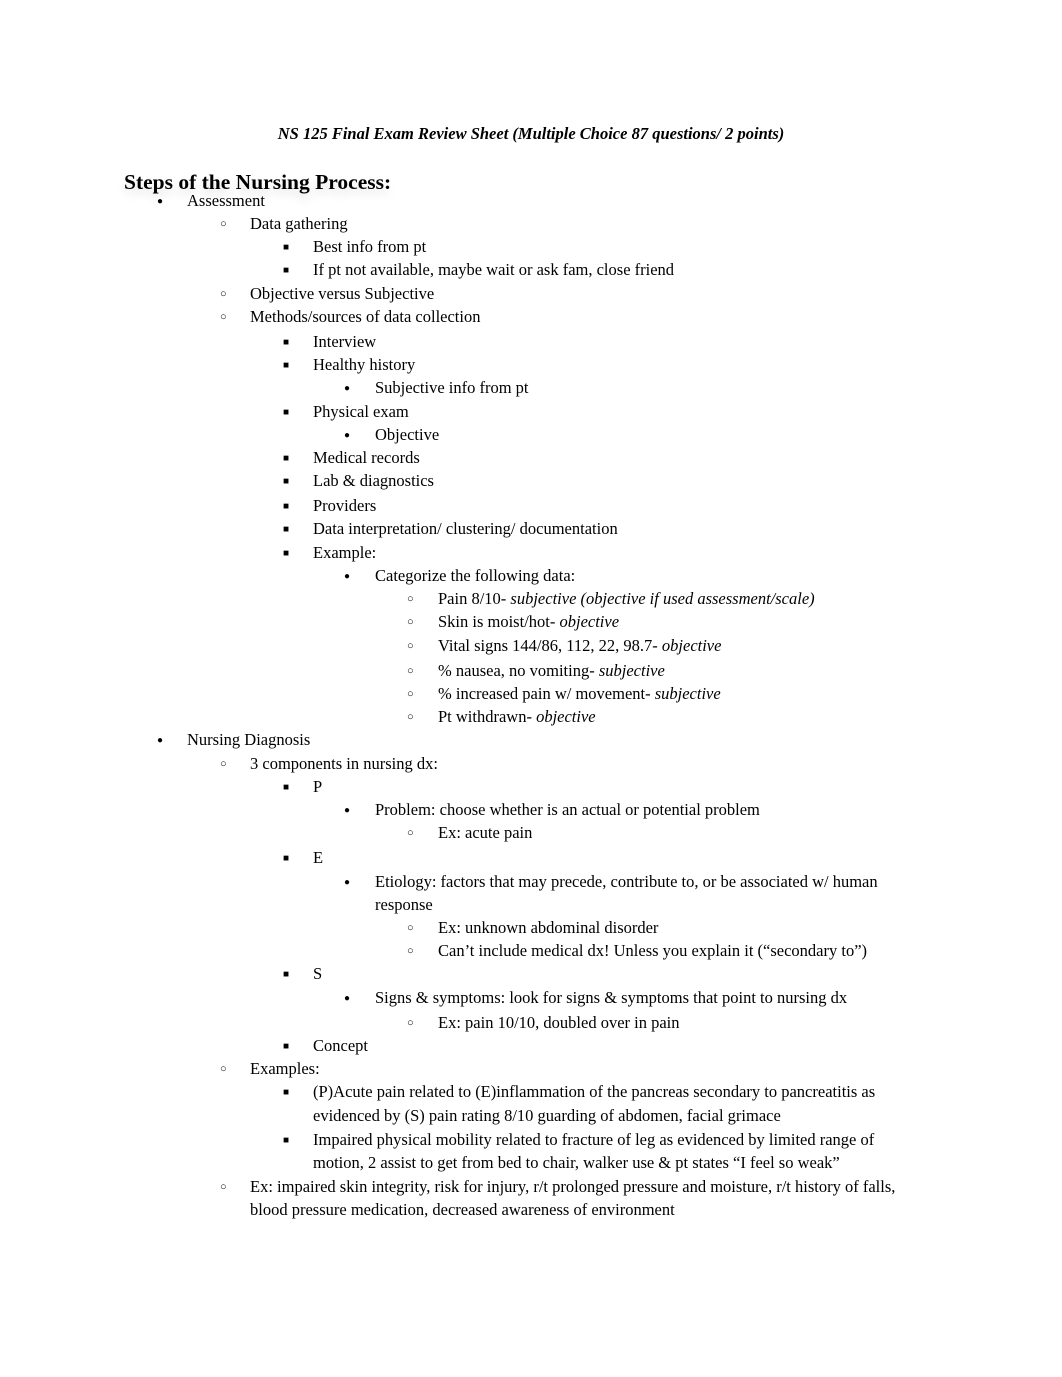 The image size is (1062, 1377). I want to click on list-item-text: Vital signs 144/86, 112, 22, 98.7-, so click(550, 645).